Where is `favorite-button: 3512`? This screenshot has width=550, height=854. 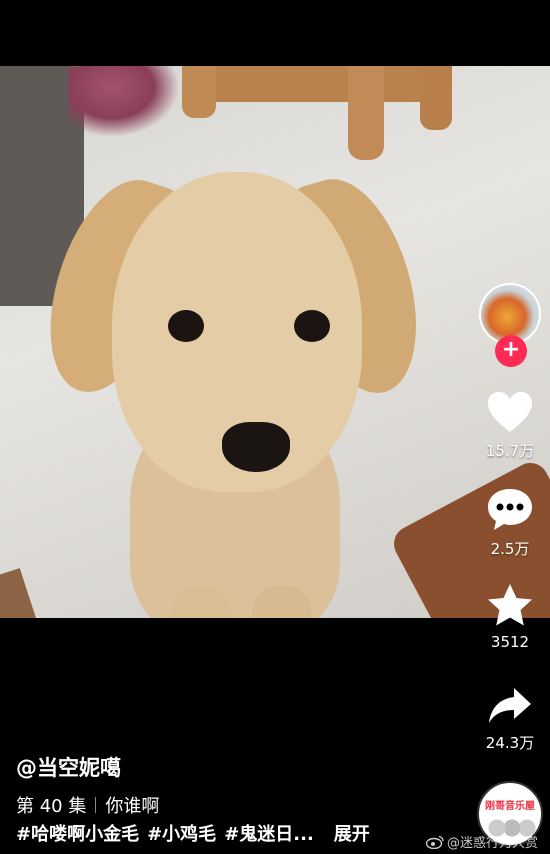
favorite-button: 3512 is located at coordinates (510, 617).